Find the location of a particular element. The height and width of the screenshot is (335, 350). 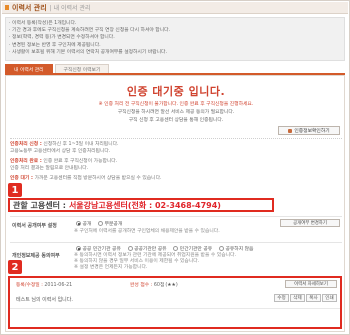

certification-print-button: 인증정보확인하기 is located at coordinates (309, 130).